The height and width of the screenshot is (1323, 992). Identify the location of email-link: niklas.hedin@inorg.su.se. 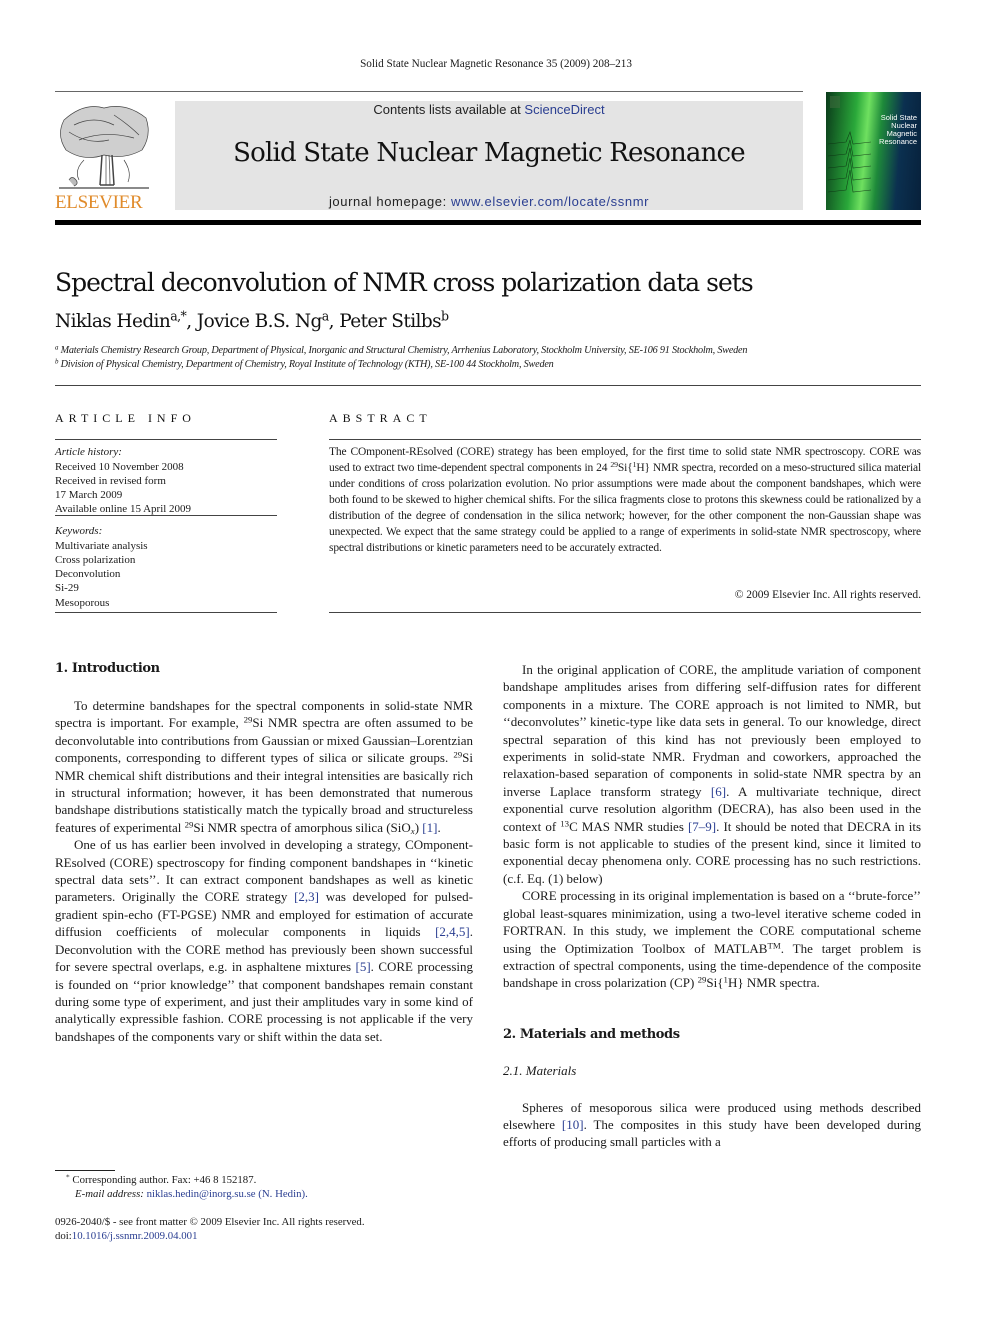
(201, 1194).